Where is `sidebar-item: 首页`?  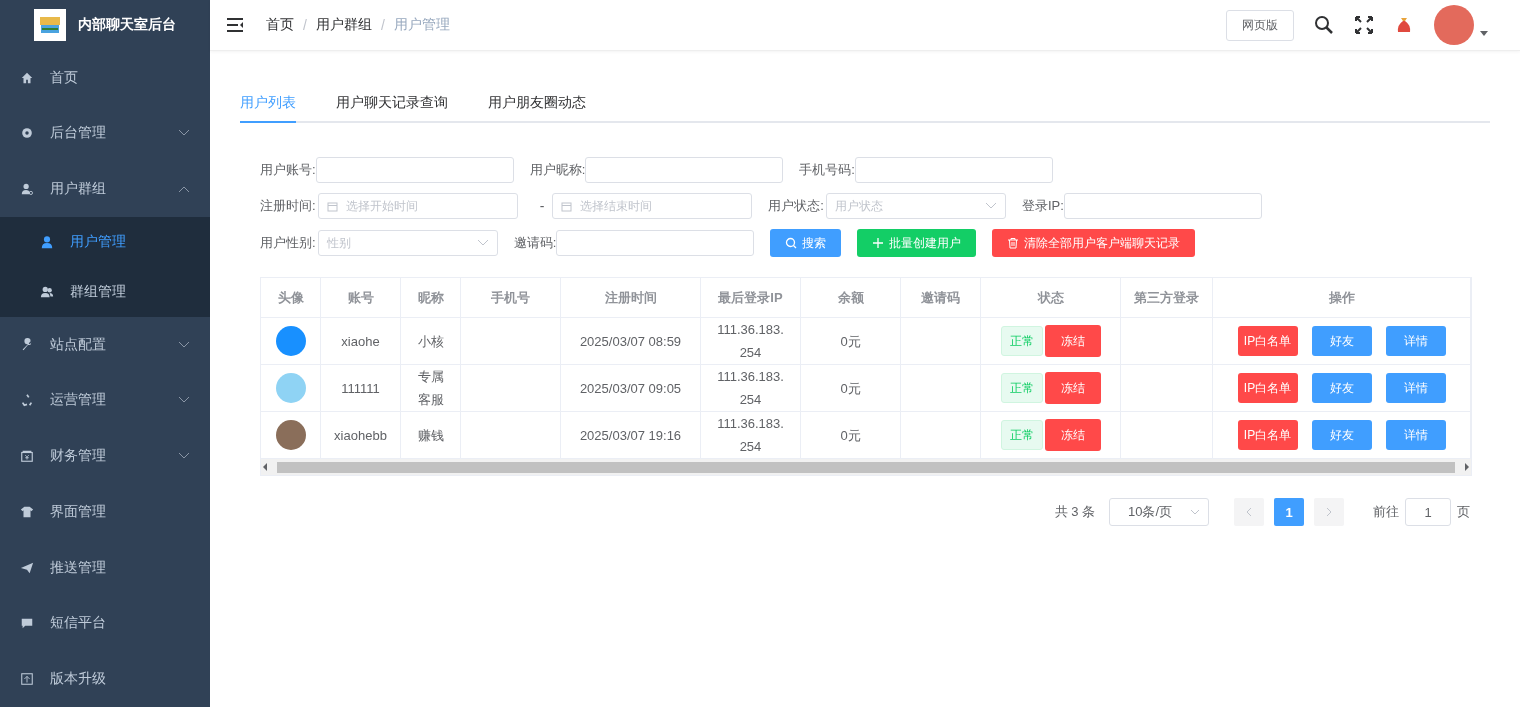
sidebar-item: 首页 is located at coordinates (105, 77).